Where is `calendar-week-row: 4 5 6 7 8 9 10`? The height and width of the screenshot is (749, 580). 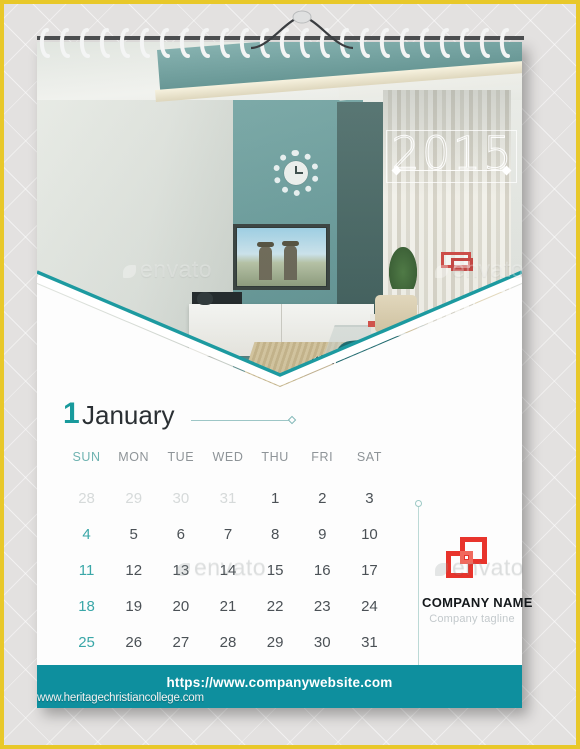
calendar-week-row: 4 5 6 7 8 9 10 is located at coordinates (228, 534).